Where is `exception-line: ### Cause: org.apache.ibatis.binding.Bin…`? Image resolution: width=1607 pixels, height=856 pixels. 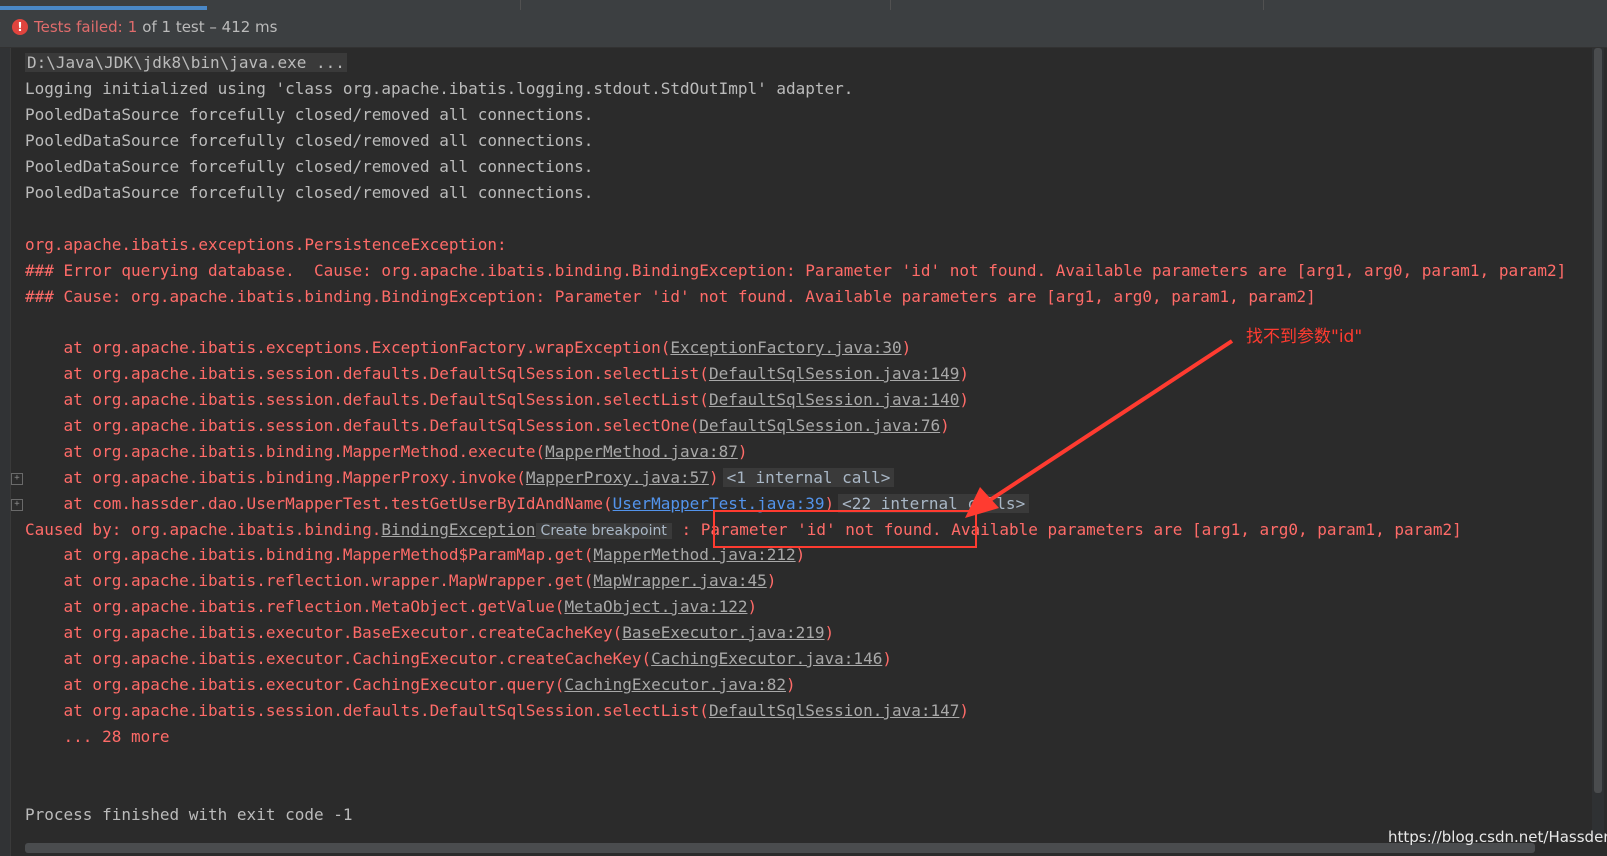 exception-line: ### Cause: org.apache.ibatis.binding.Bin… is located at coordinates (670, 296).